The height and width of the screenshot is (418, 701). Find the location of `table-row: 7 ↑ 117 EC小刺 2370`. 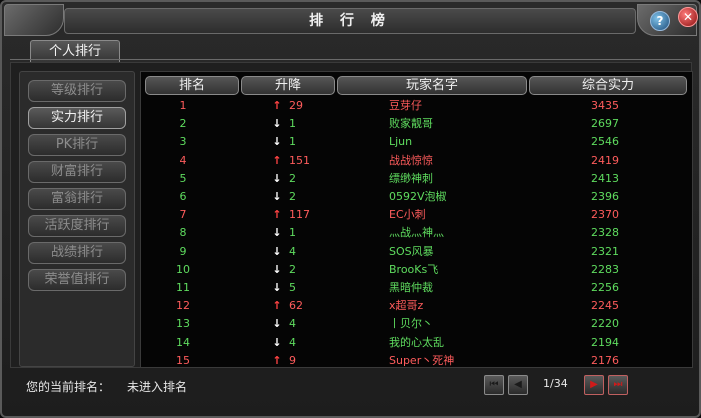

table-row: 7 ↑ 117 EC小刺 2370 is located at coordinates (416, 215).